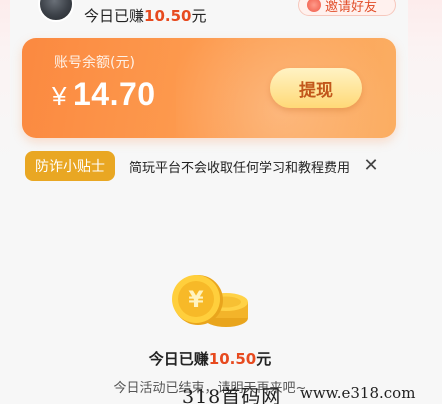 The width and height of the screenshot is (442, 404). I want to click on today-earned-amount: 10.50, so click(168, 16).